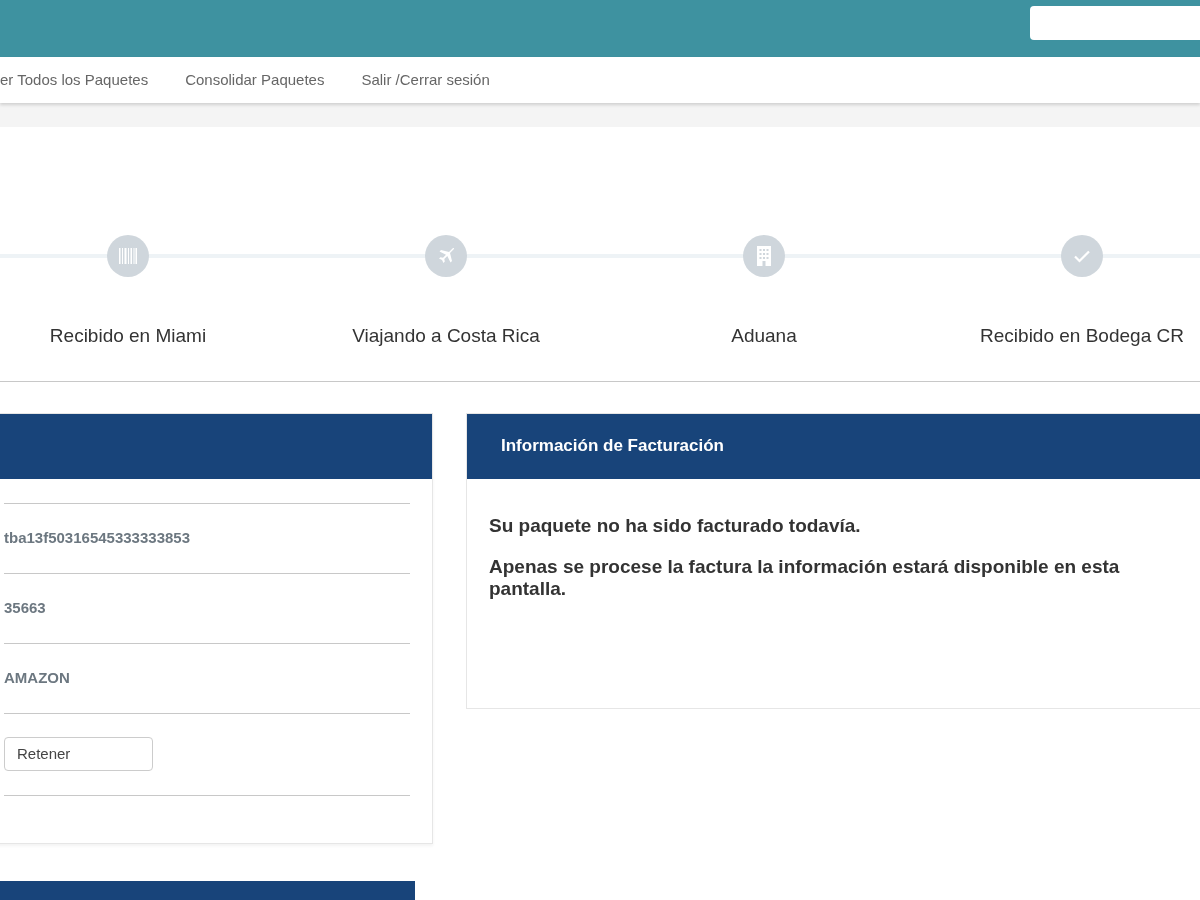 The width and height of the screenshot is (1200, 900). I want to click on building-icon, so click(764, 256).